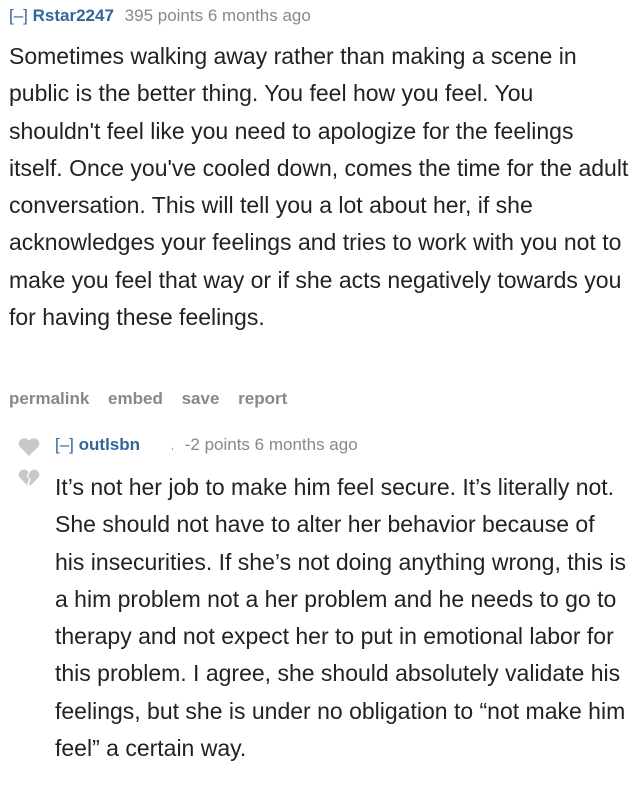 Image resolution: width=633 pixels, height=806 pixels. Describe the element at coordinates (49, 398) in the screenshot. I see `permalink-button: permalink` at that location.